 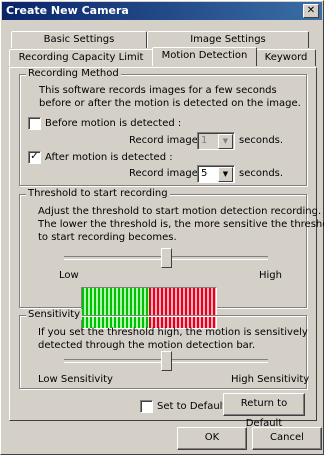 What do you see at coordinates (228, 39) in the screenshot?
I see `tab-image-settings: Image Settings` at bounding box center [228, 39].